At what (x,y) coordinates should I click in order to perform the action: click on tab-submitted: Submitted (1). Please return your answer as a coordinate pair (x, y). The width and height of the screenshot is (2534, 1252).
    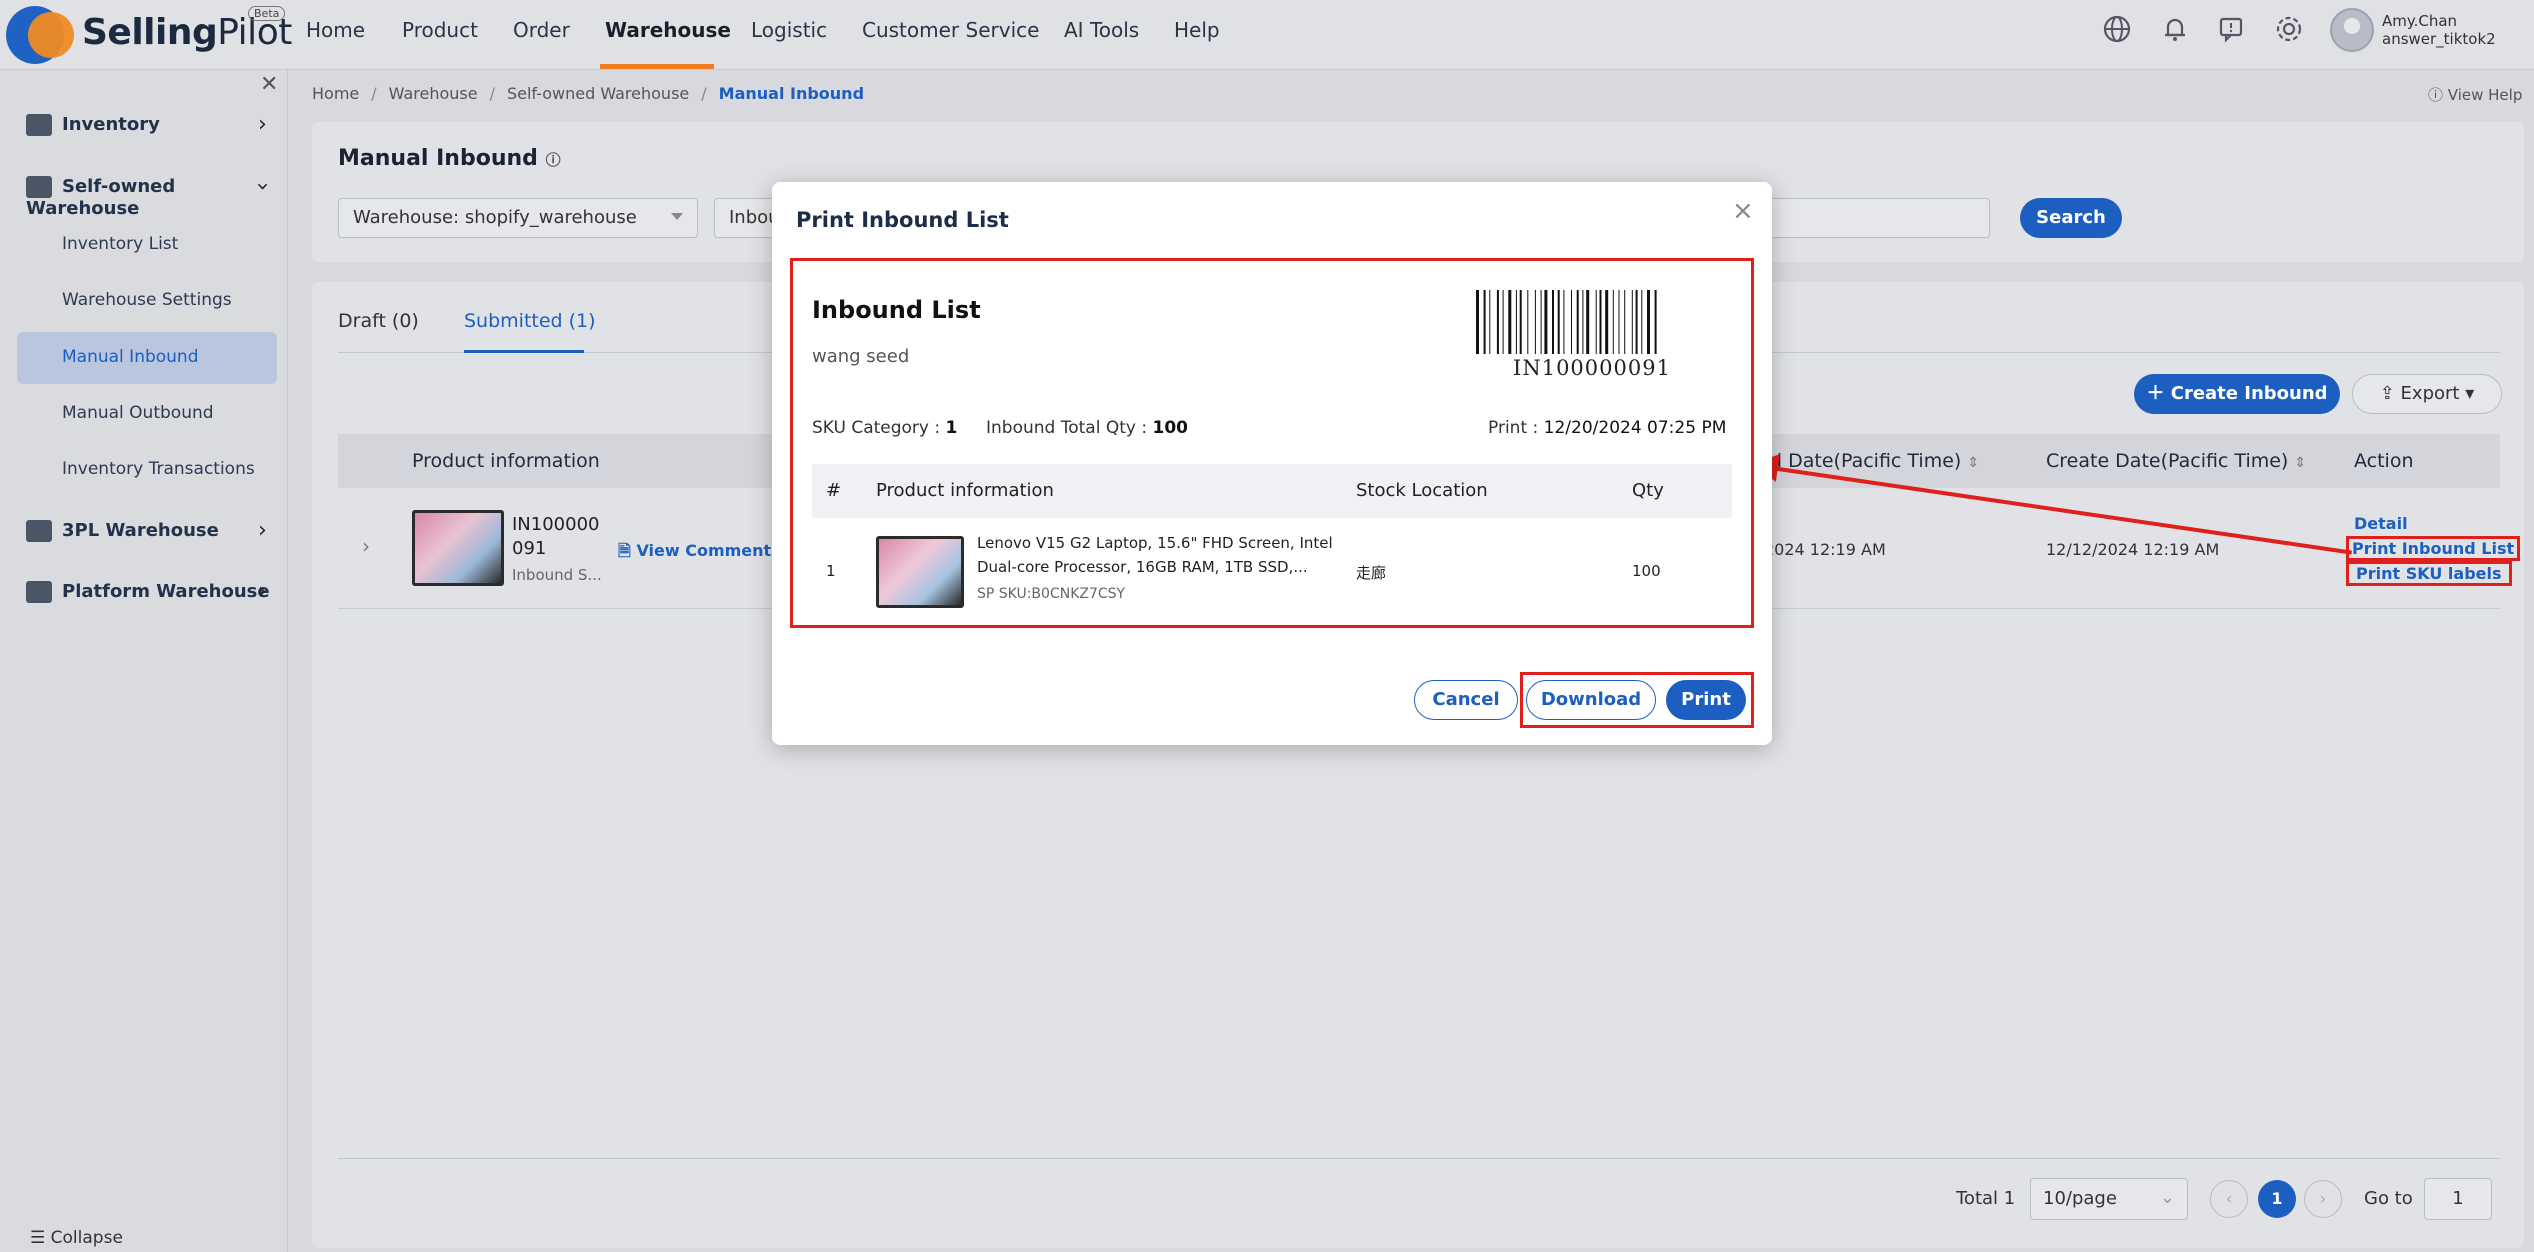
    Looking at the image, I should click on (530, 321).